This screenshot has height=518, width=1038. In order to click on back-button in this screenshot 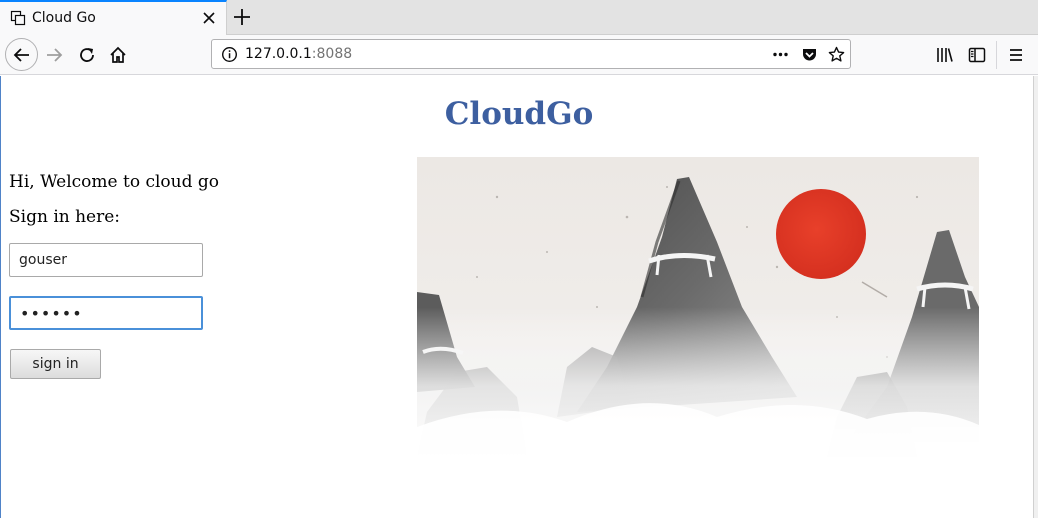, I will do `click(21, 54)`.